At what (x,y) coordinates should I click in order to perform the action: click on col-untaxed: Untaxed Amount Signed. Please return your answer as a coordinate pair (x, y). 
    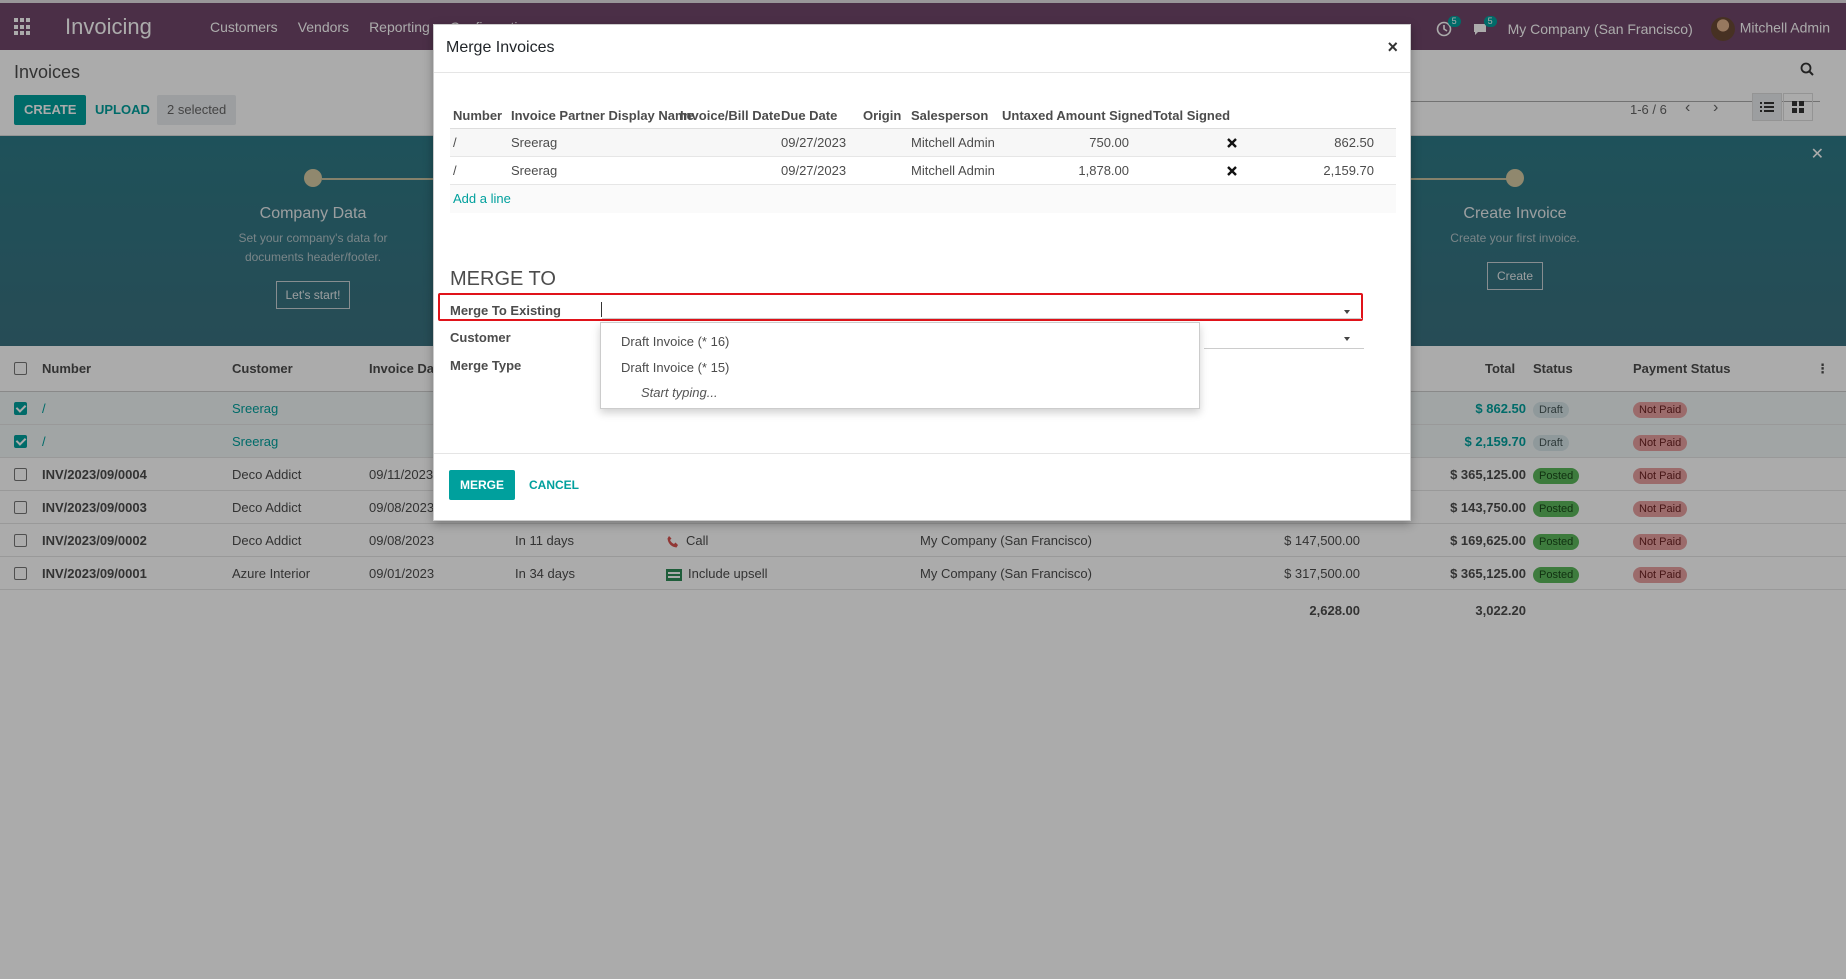
    Looking at the image, I should click on (1077, 115).